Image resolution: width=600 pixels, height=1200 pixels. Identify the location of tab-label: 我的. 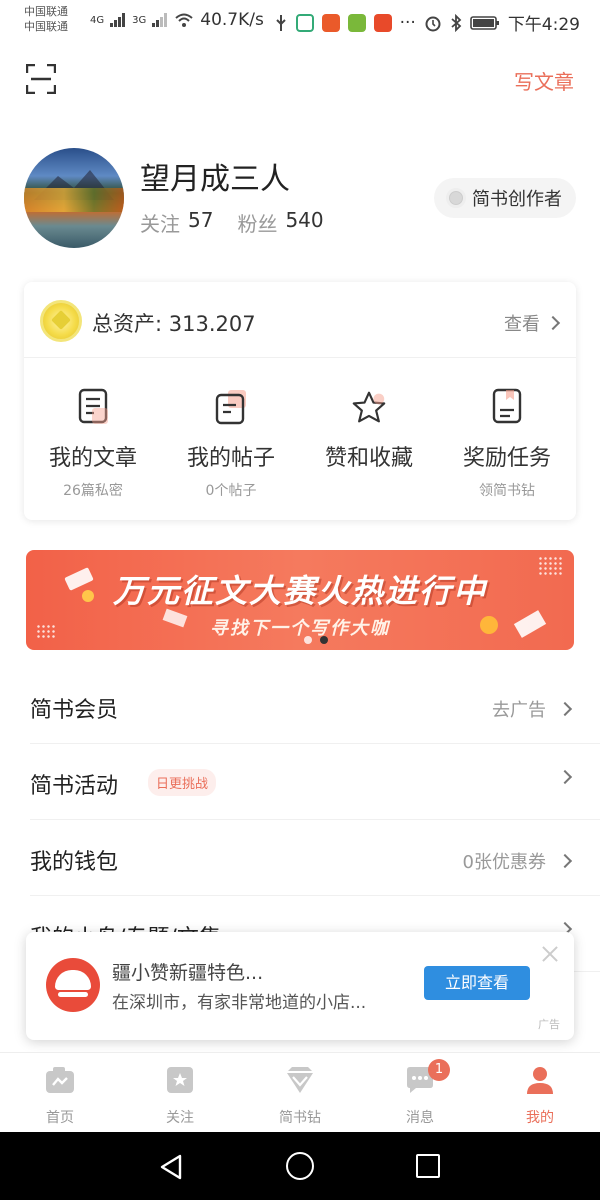
(540, 1118).